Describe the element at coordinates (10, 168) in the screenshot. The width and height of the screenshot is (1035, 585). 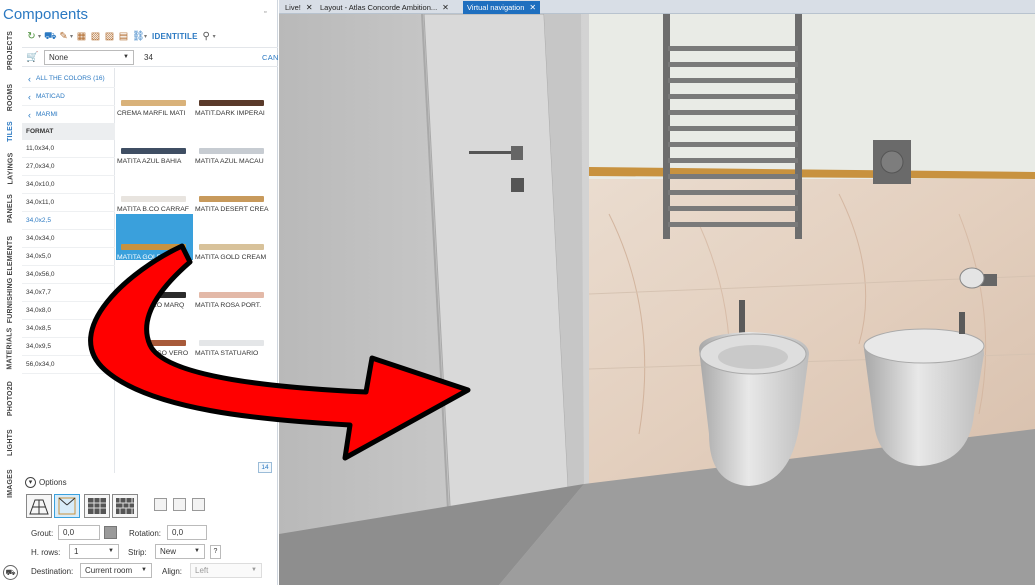
I see `side-tab-layings: LAYINGS` at that location.